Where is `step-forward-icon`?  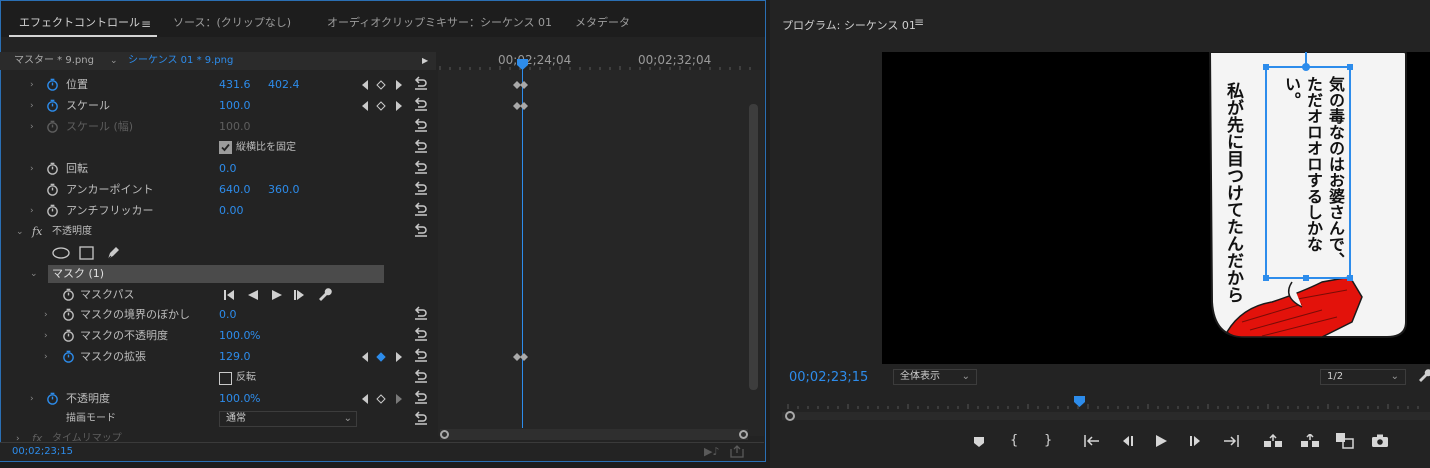
step-forward-icon is located at coordinates (1196, 441).